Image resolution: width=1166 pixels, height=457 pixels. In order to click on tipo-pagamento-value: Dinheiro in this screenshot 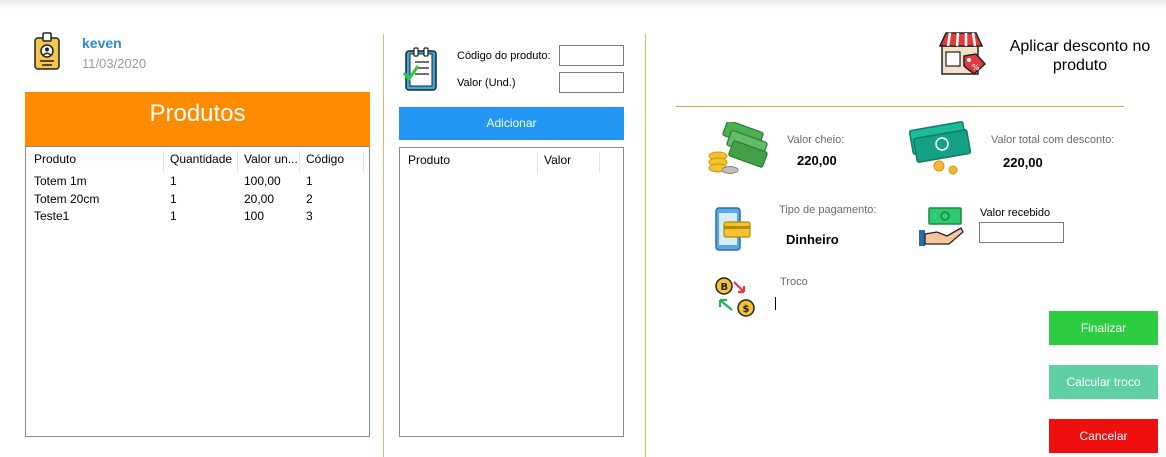, I will do `click(812, 239)`.